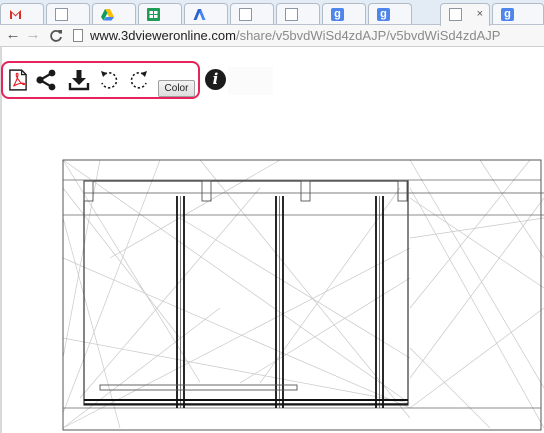 This screenshot has height=433, width=544. What do you see at coordinates (480, 14) in the screenshot?
I see `tab-close-icon: ×` at bounding box center [480, 14].